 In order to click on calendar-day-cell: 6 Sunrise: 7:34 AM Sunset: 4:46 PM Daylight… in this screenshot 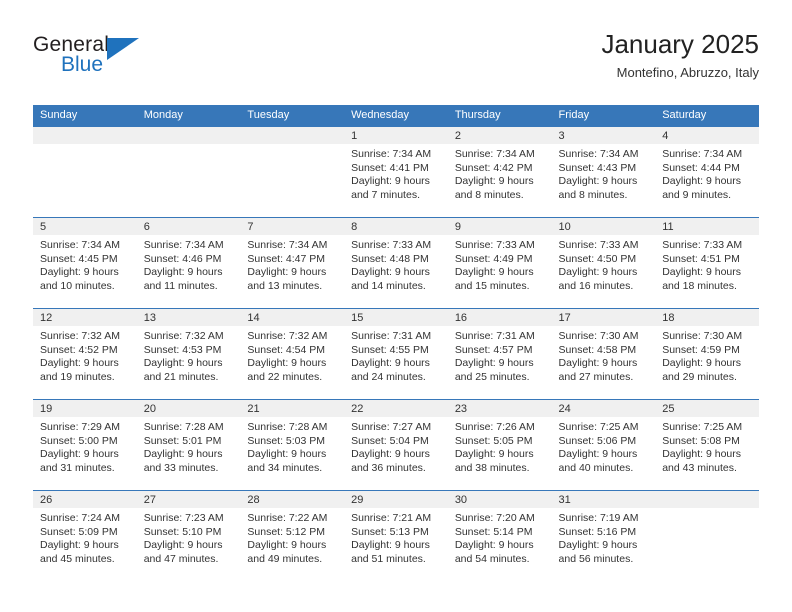, I will do `click(188, 263)`.